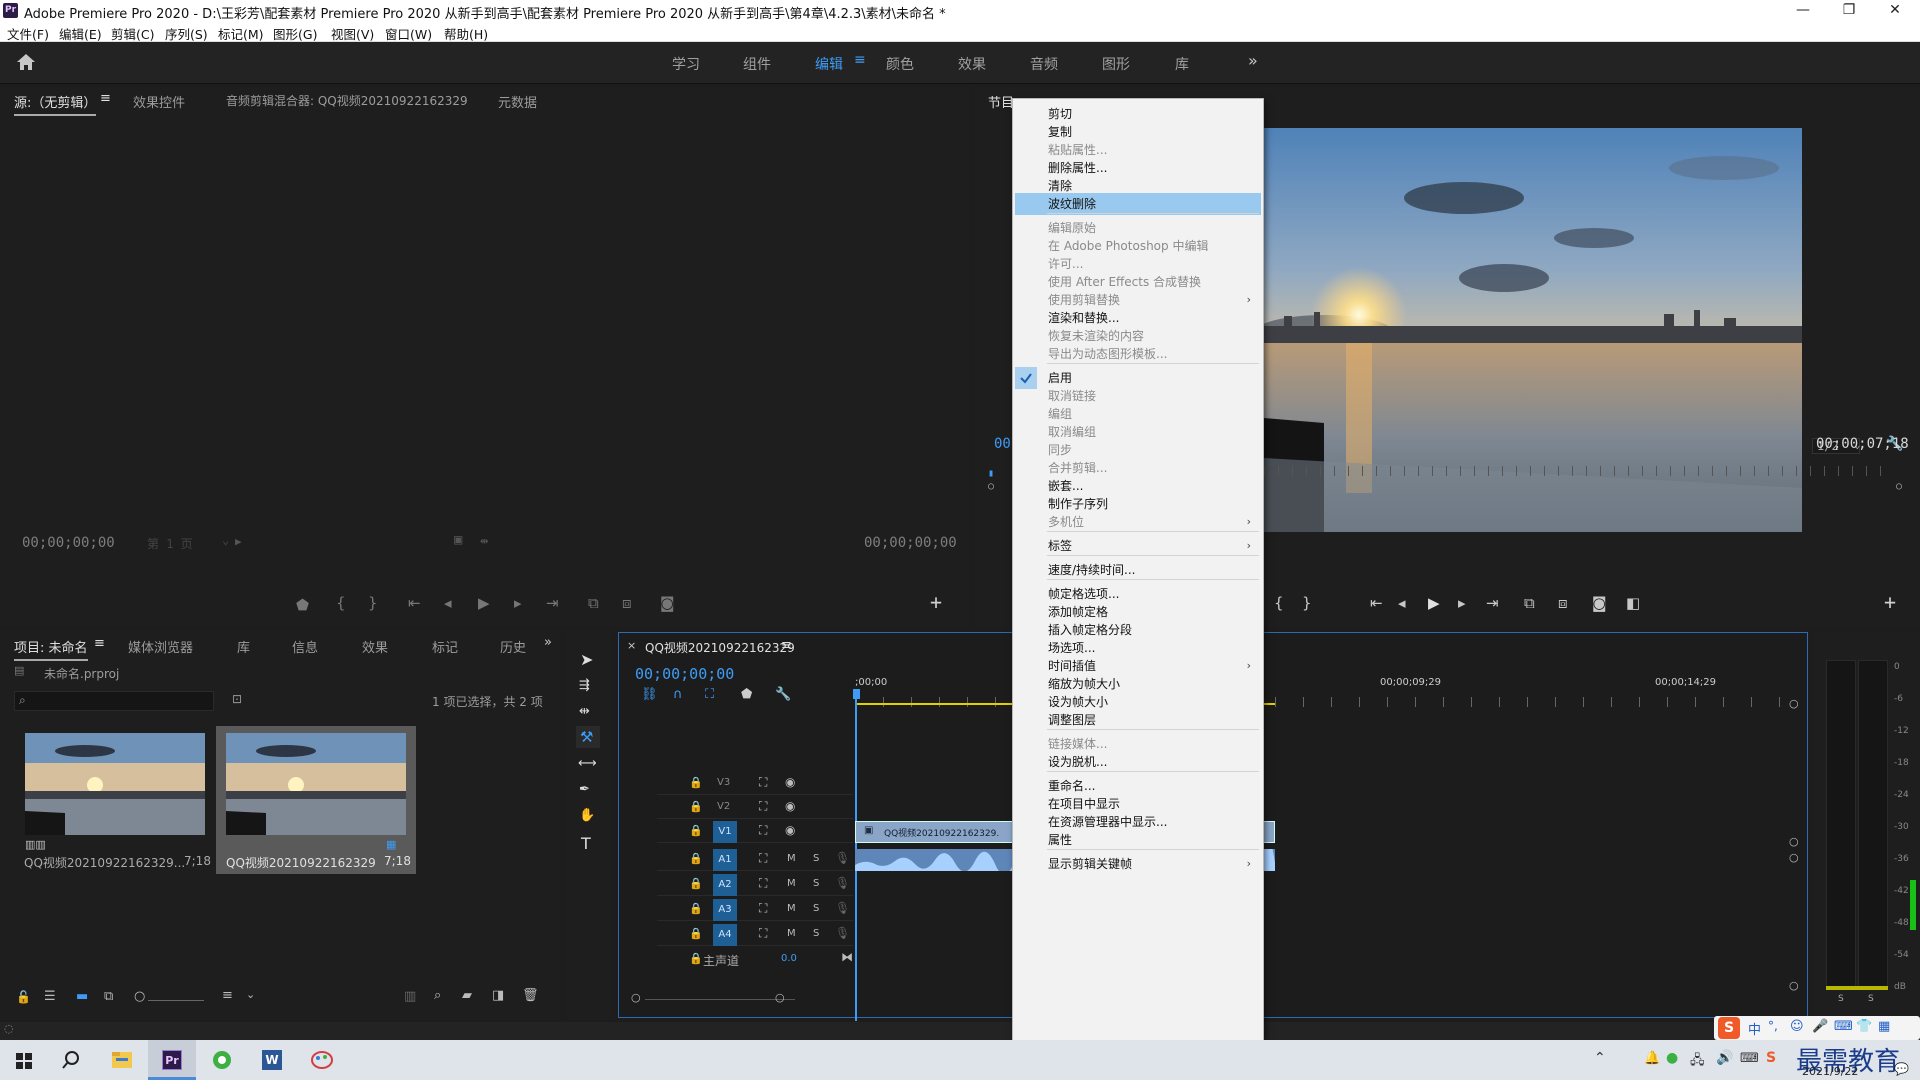 The height and width of the screenshot is (1080, 1920). I want to click on ime-emoji-icon: ☺, so click(1797, 1026).